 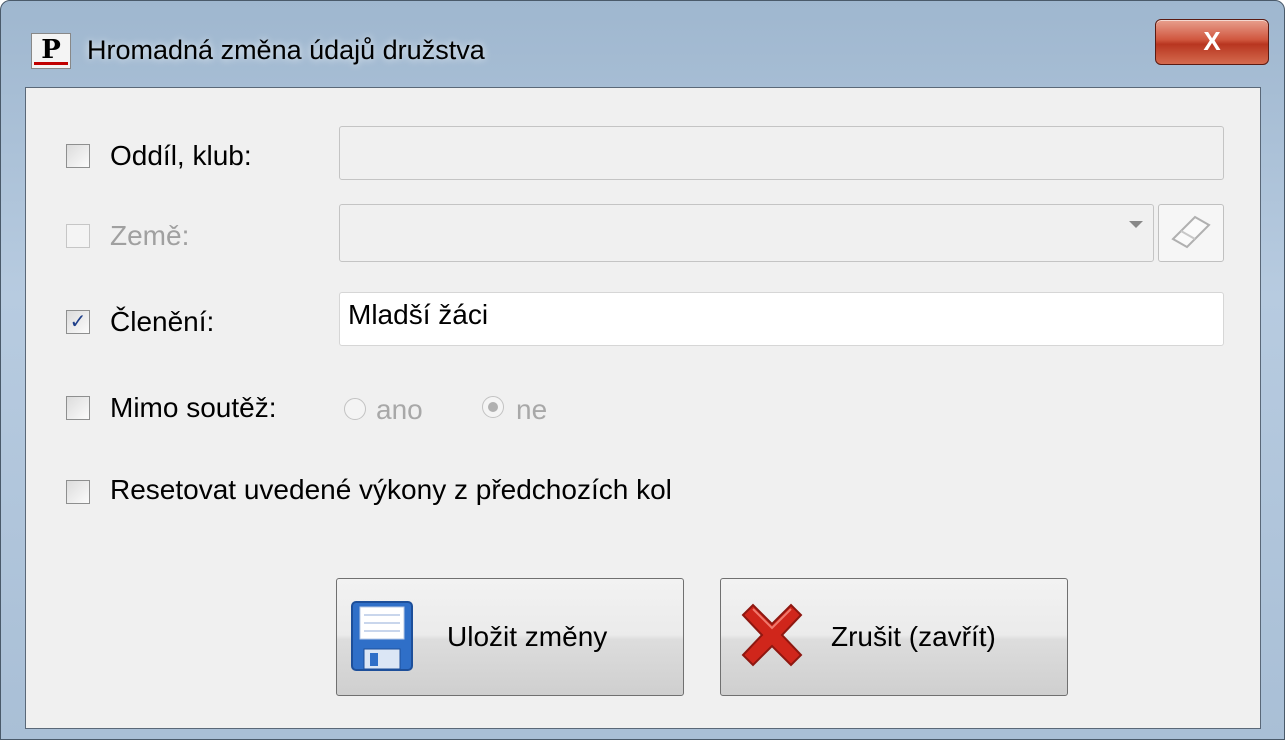 I want to click on radio-ne-label: ne, so click(x=532, y=409).